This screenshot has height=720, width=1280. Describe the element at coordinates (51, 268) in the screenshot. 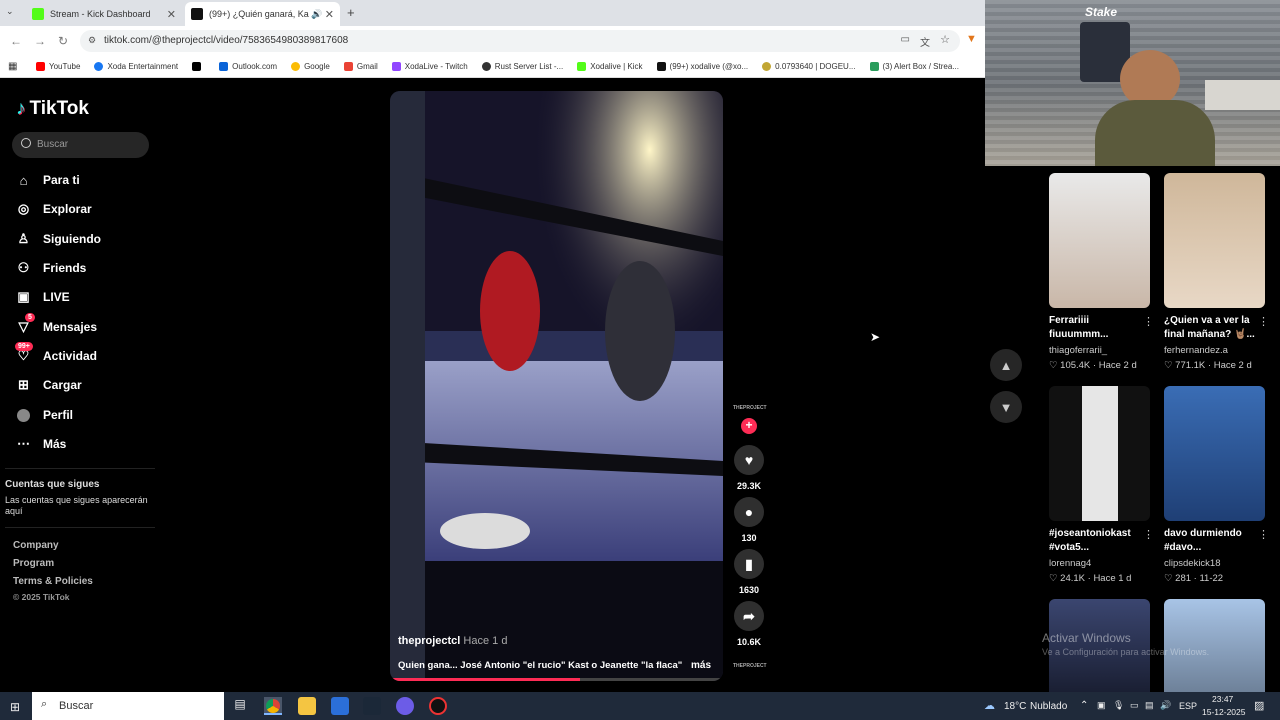

I see `sidebar-item-friends: ⚇ Friends` at that location.